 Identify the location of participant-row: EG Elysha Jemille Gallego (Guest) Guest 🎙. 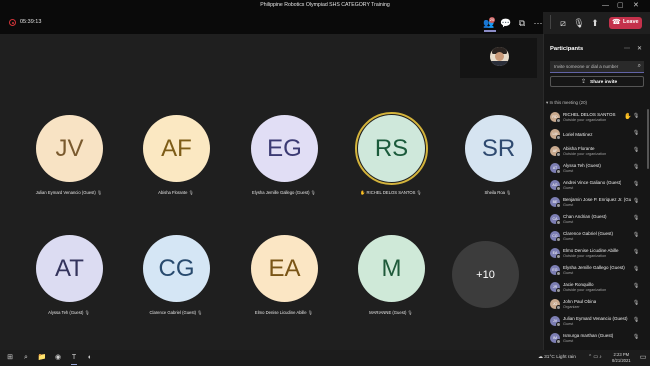
(597, 270).